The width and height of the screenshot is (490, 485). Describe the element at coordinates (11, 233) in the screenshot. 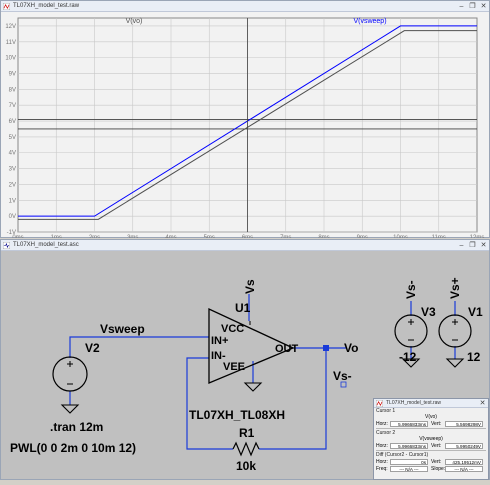

I see `y-tick-label: -1V` at that location.